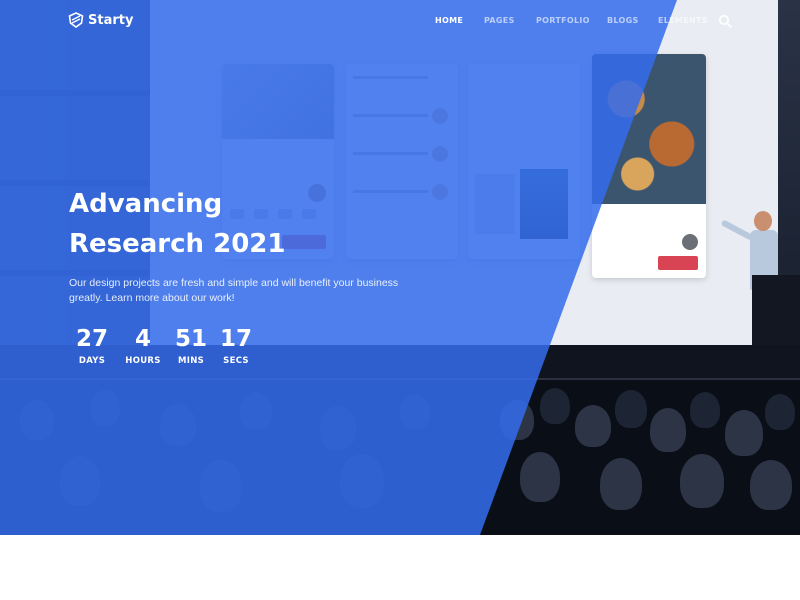 This screenshot has width=800, height=600. What do you see at coordinates (725, 21) in the screenshot?
I see `search-icon` at bounding box center [725, 21].